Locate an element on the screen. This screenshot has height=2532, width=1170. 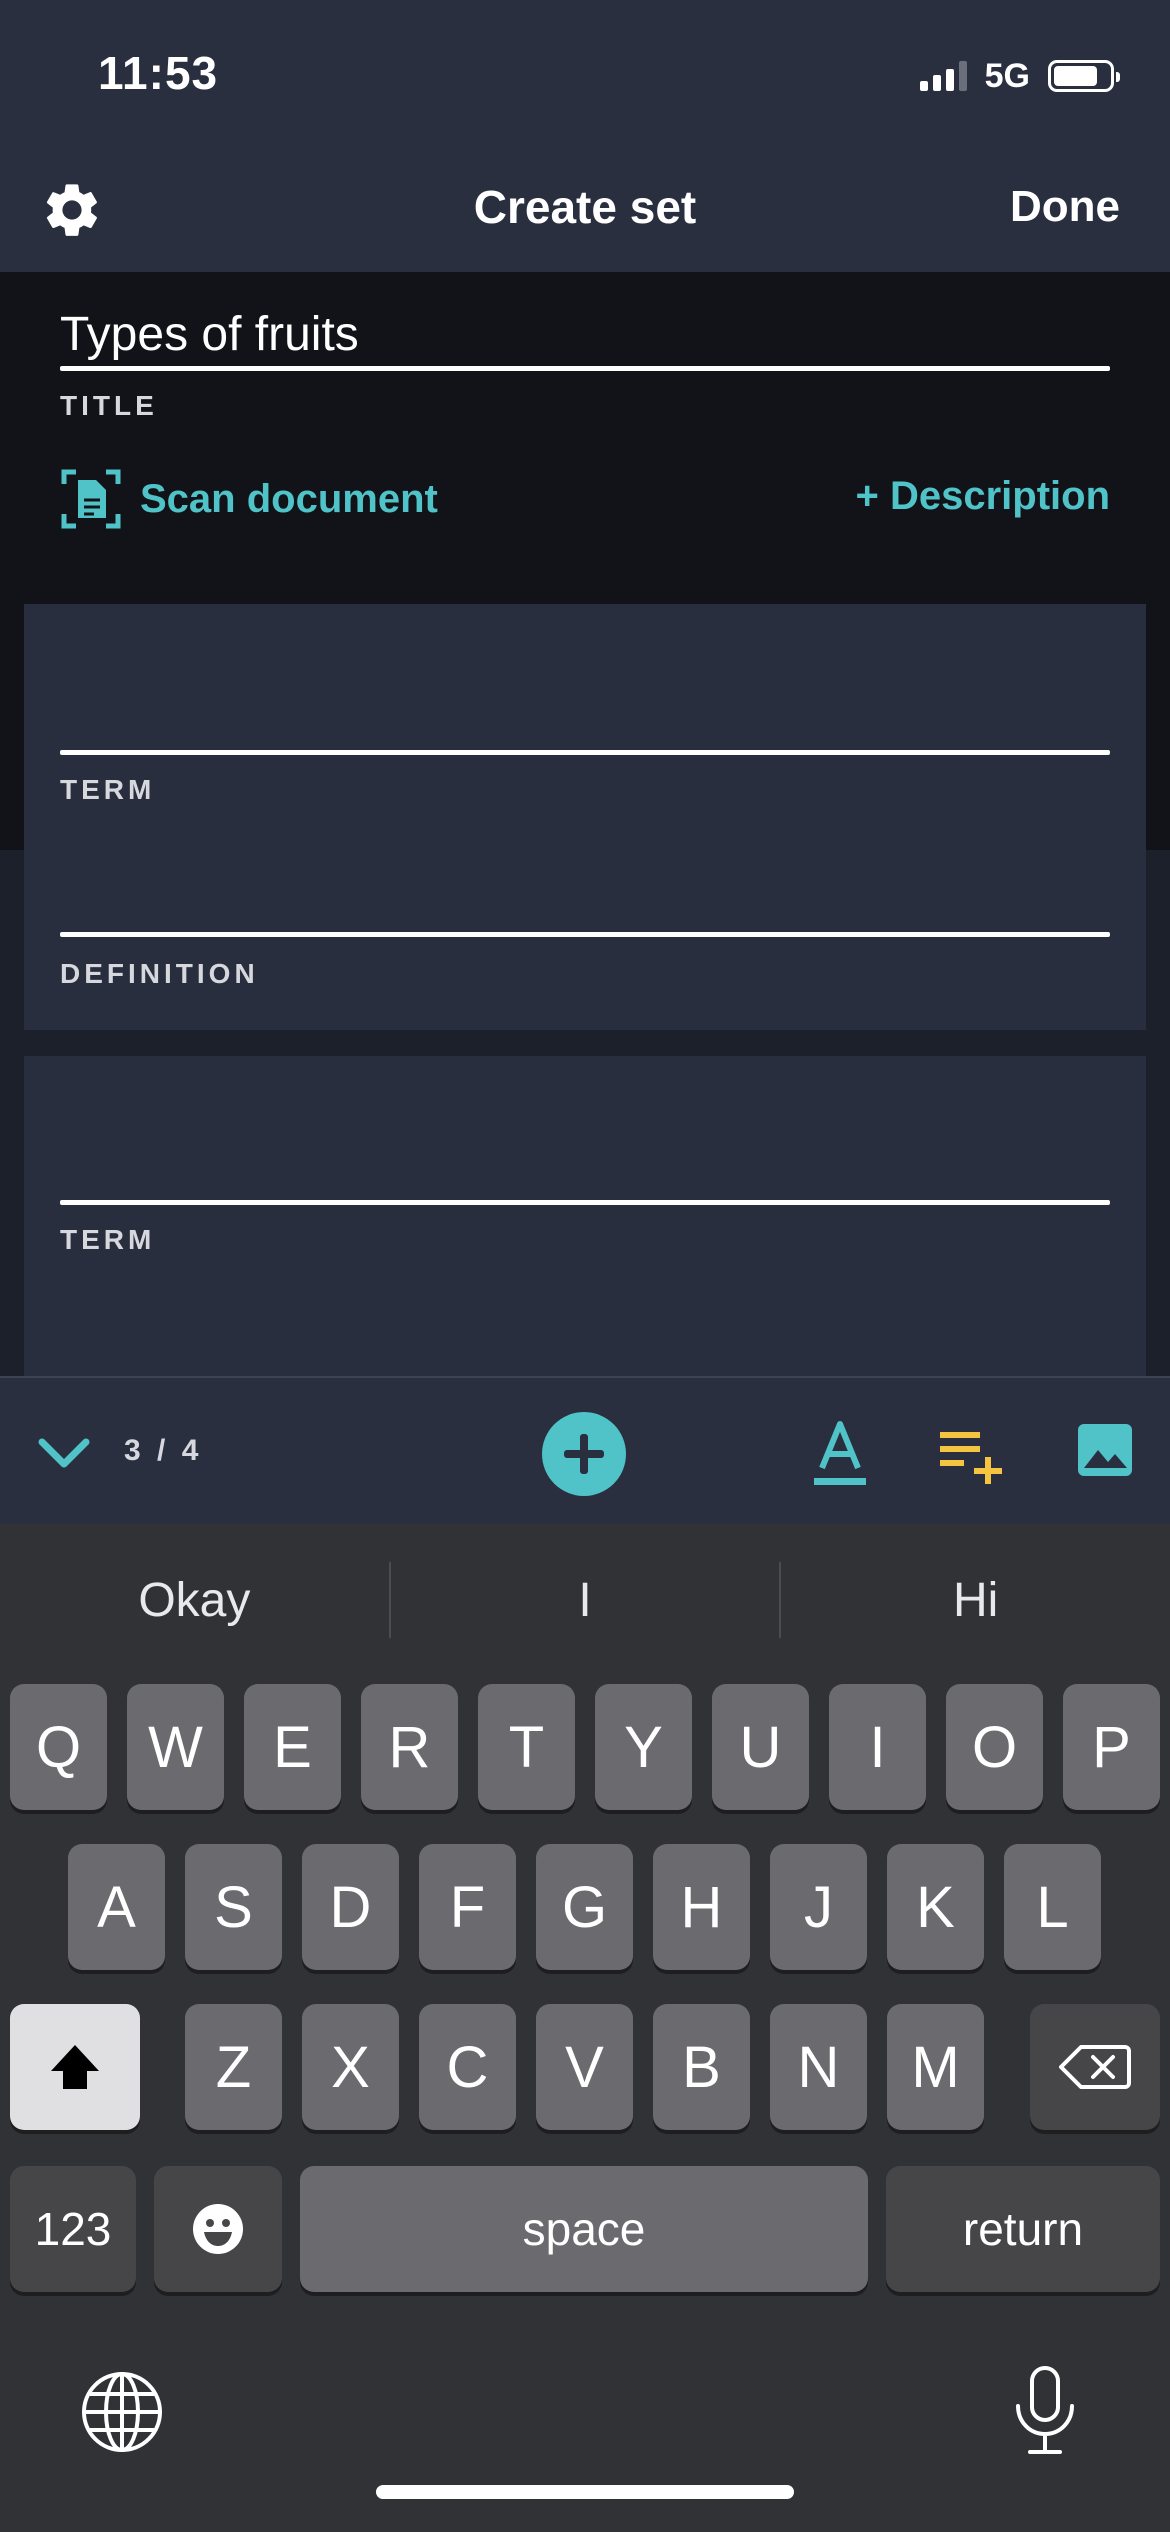
microphone-icon is located at coordinates (1045, 2410).